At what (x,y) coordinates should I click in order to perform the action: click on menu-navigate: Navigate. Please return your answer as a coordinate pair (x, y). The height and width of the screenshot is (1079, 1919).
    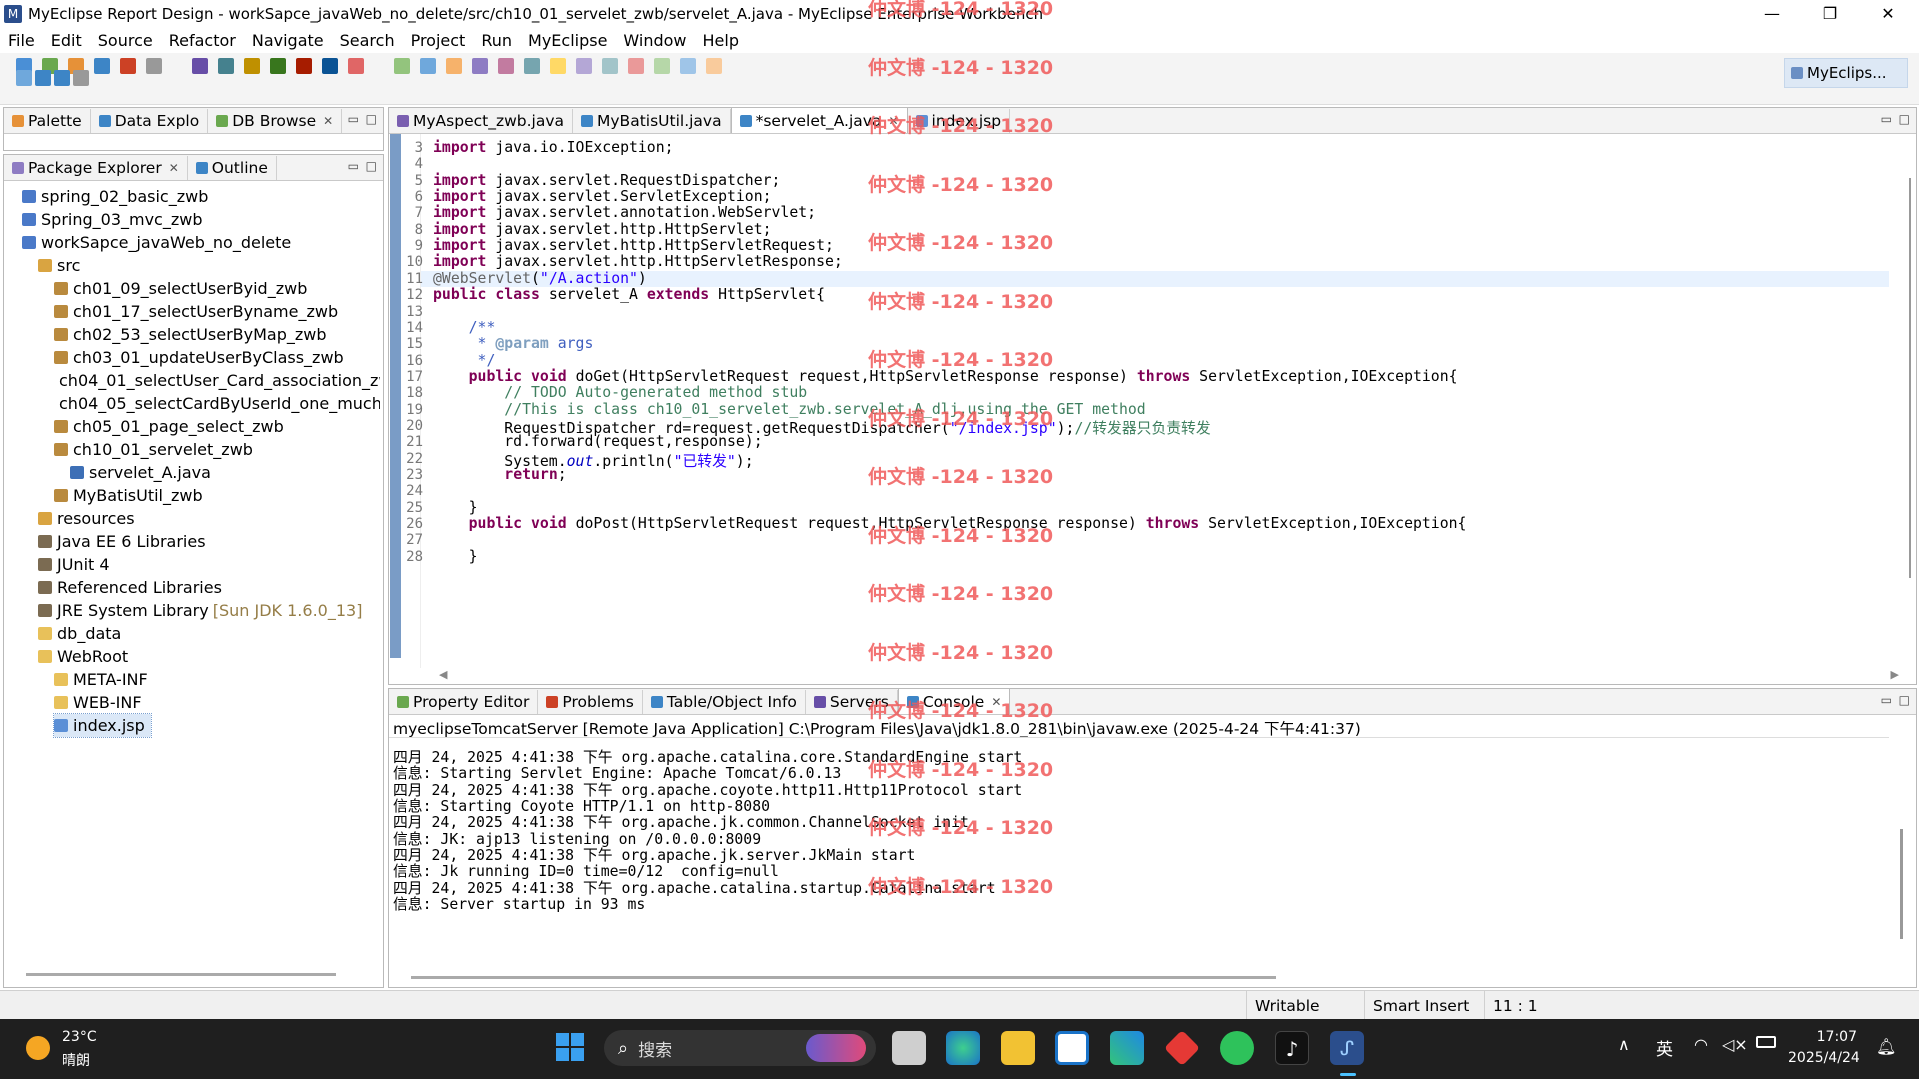
    Looking at the image, I should click on (288, 40).